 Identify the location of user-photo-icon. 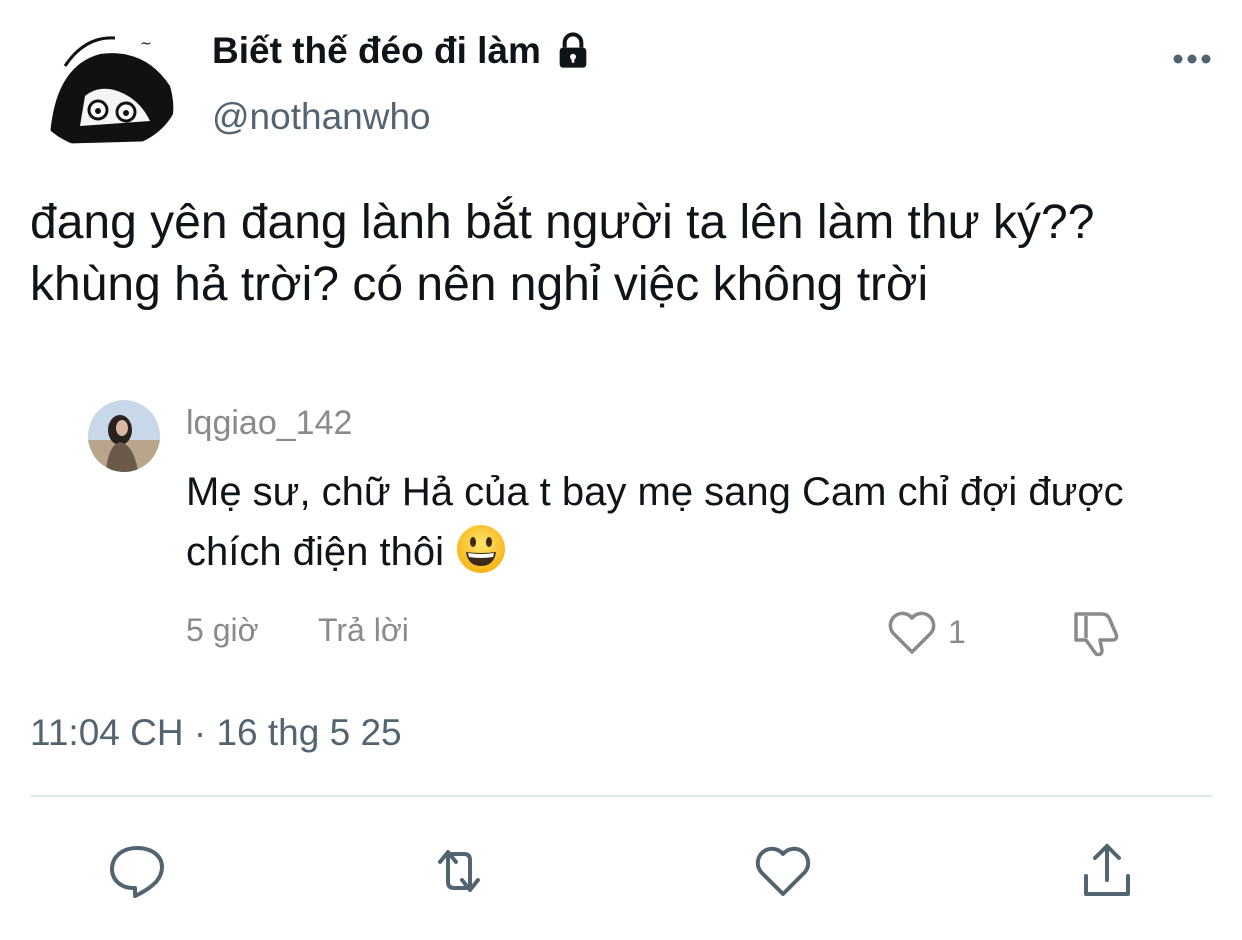
(124, 436).